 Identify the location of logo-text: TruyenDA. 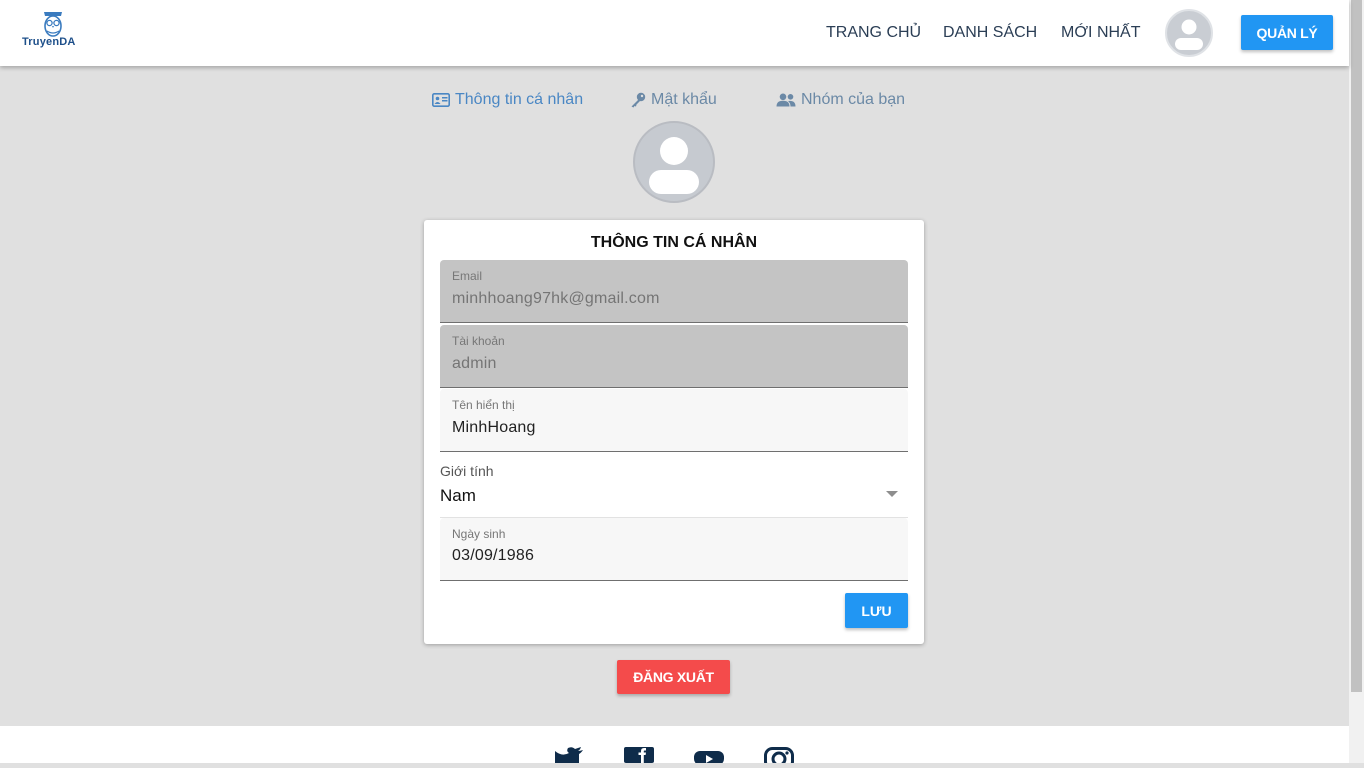
(49, 42).